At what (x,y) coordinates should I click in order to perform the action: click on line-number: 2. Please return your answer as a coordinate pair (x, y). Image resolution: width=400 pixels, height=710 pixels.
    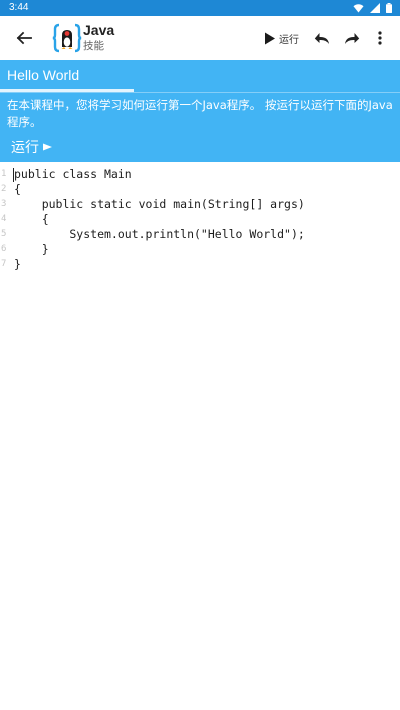
    Looking at the image, I should click on (4, 189).